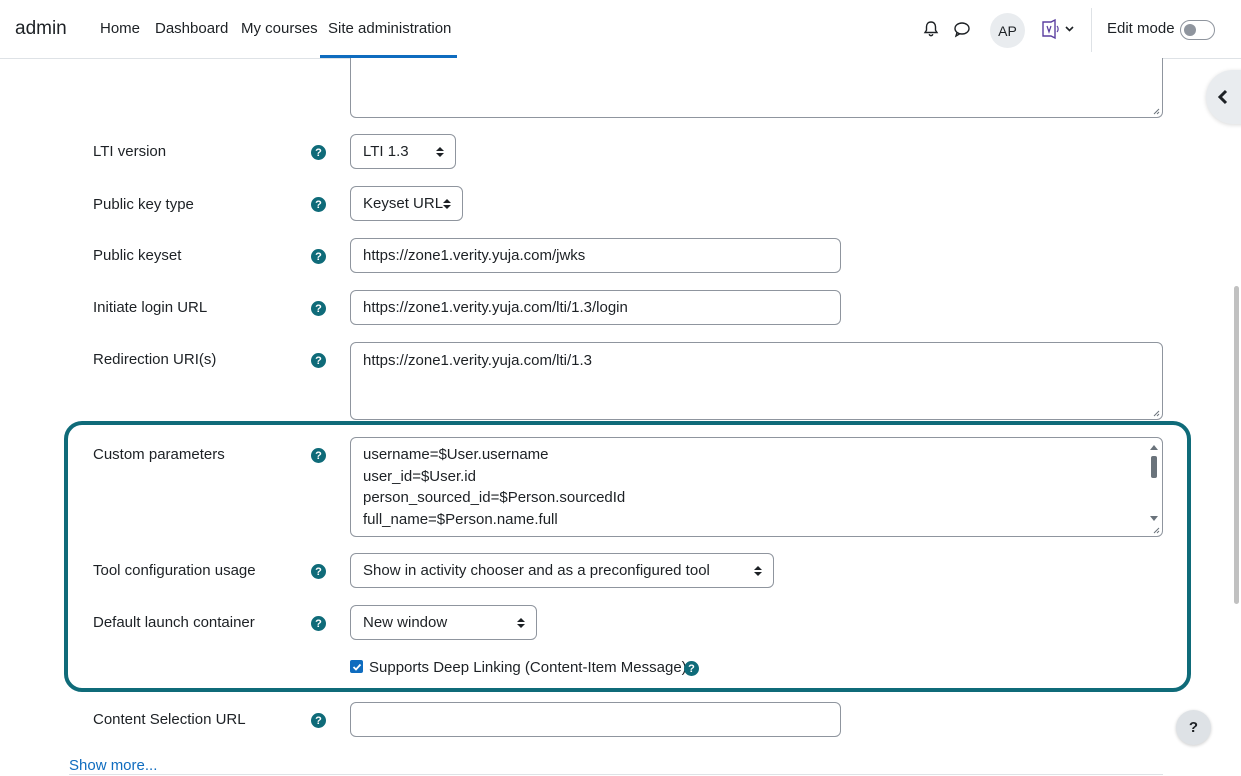  What do you see at coordinates (419, 476) in the screenshot?
I see `custom-param-line: user_id=$User.id` at bounding box center [419, 476].